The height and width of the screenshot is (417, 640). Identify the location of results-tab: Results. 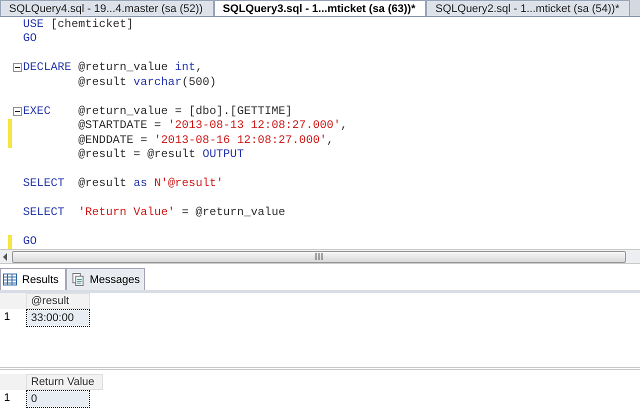
(33, 279).